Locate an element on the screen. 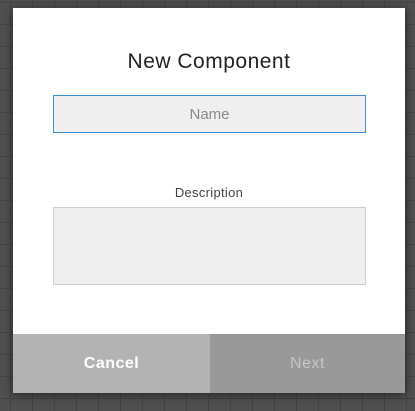 This screenshot has height=411, width=415. cancel-button: Cancel is located at coordinates (111, 363).